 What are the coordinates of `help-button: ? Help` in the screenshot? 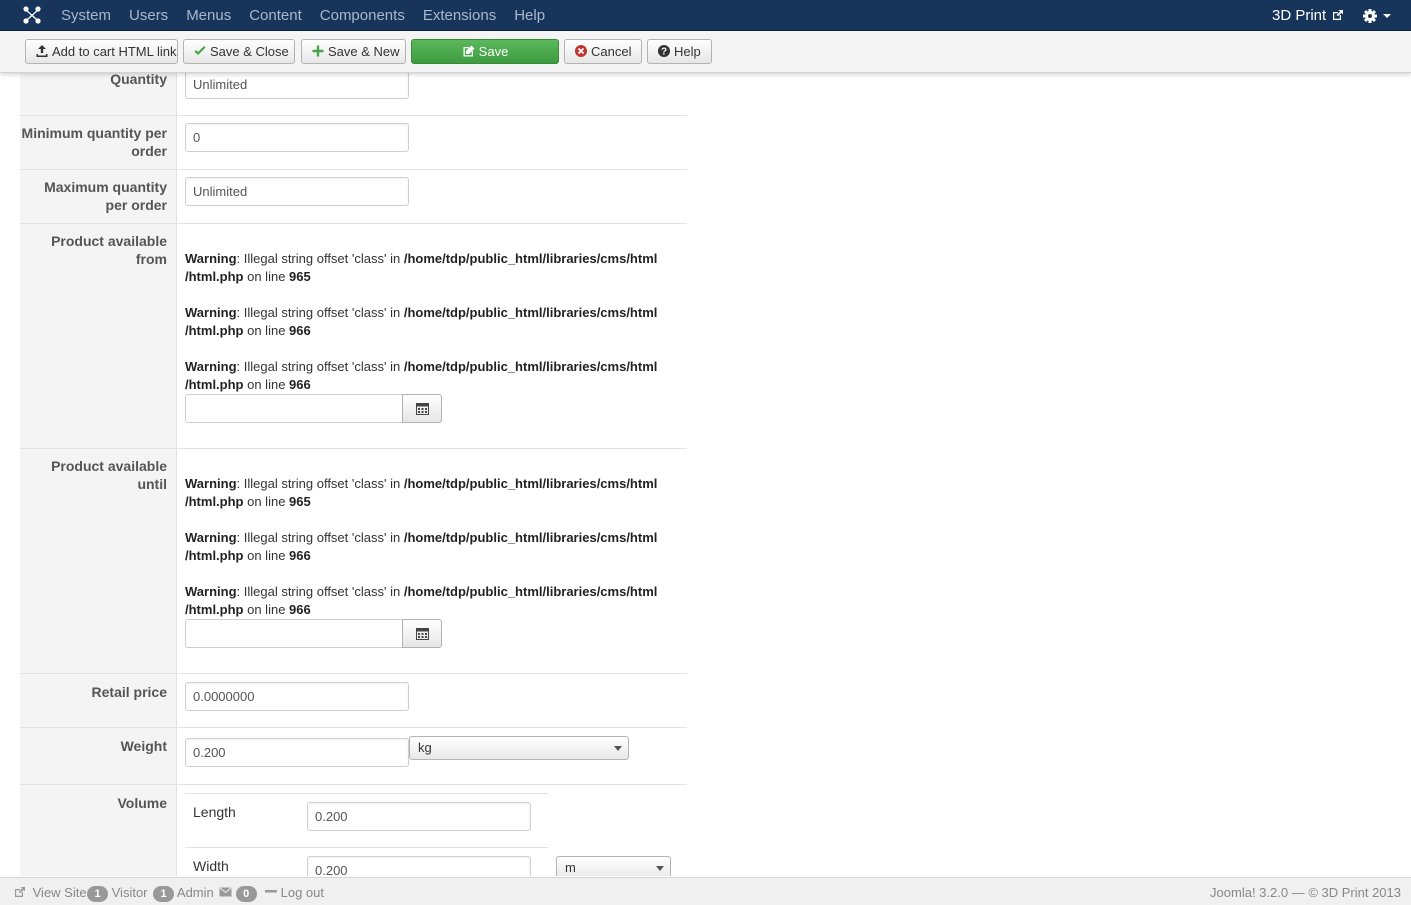 It's located at (679, 51).